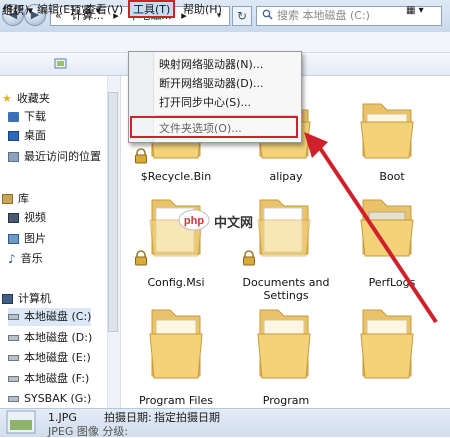  I want to click on nav-drive-f: 本地磁盘 (F:), so click(48, 379).